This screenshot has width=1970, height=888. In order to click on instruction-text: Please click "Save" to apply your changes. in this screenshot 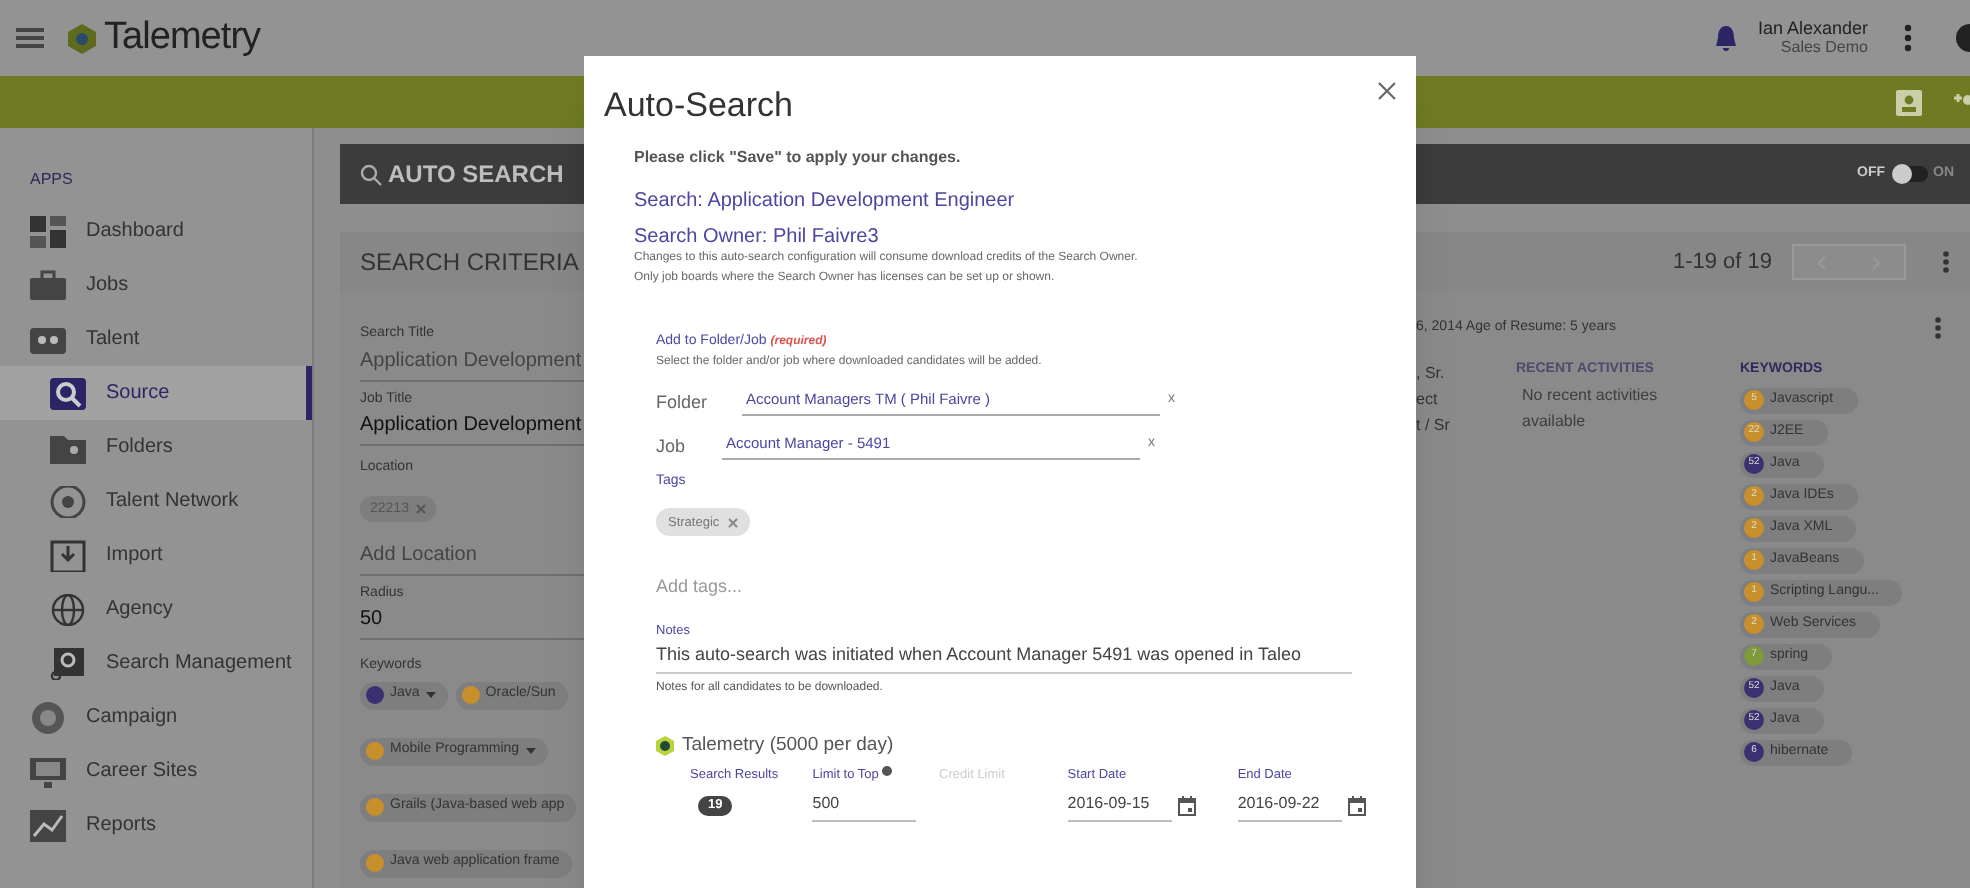, I will do `click(798, 157)`.